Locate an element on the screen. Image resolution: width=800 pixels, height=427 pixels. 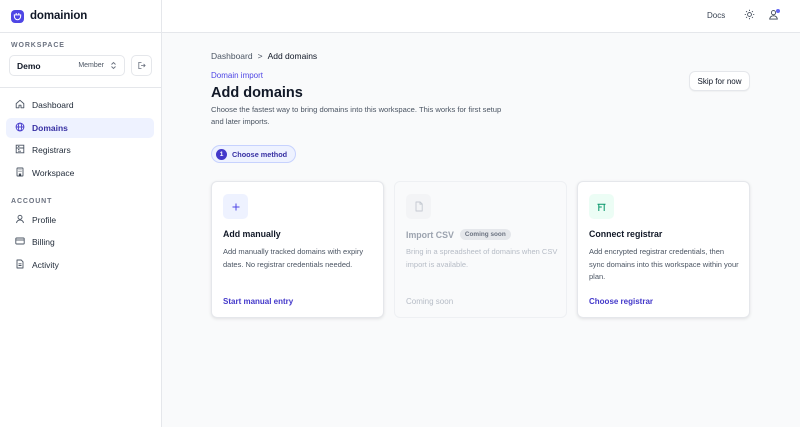
sidebar-item-registrars: Registrars is located at coordinates (80, 150).